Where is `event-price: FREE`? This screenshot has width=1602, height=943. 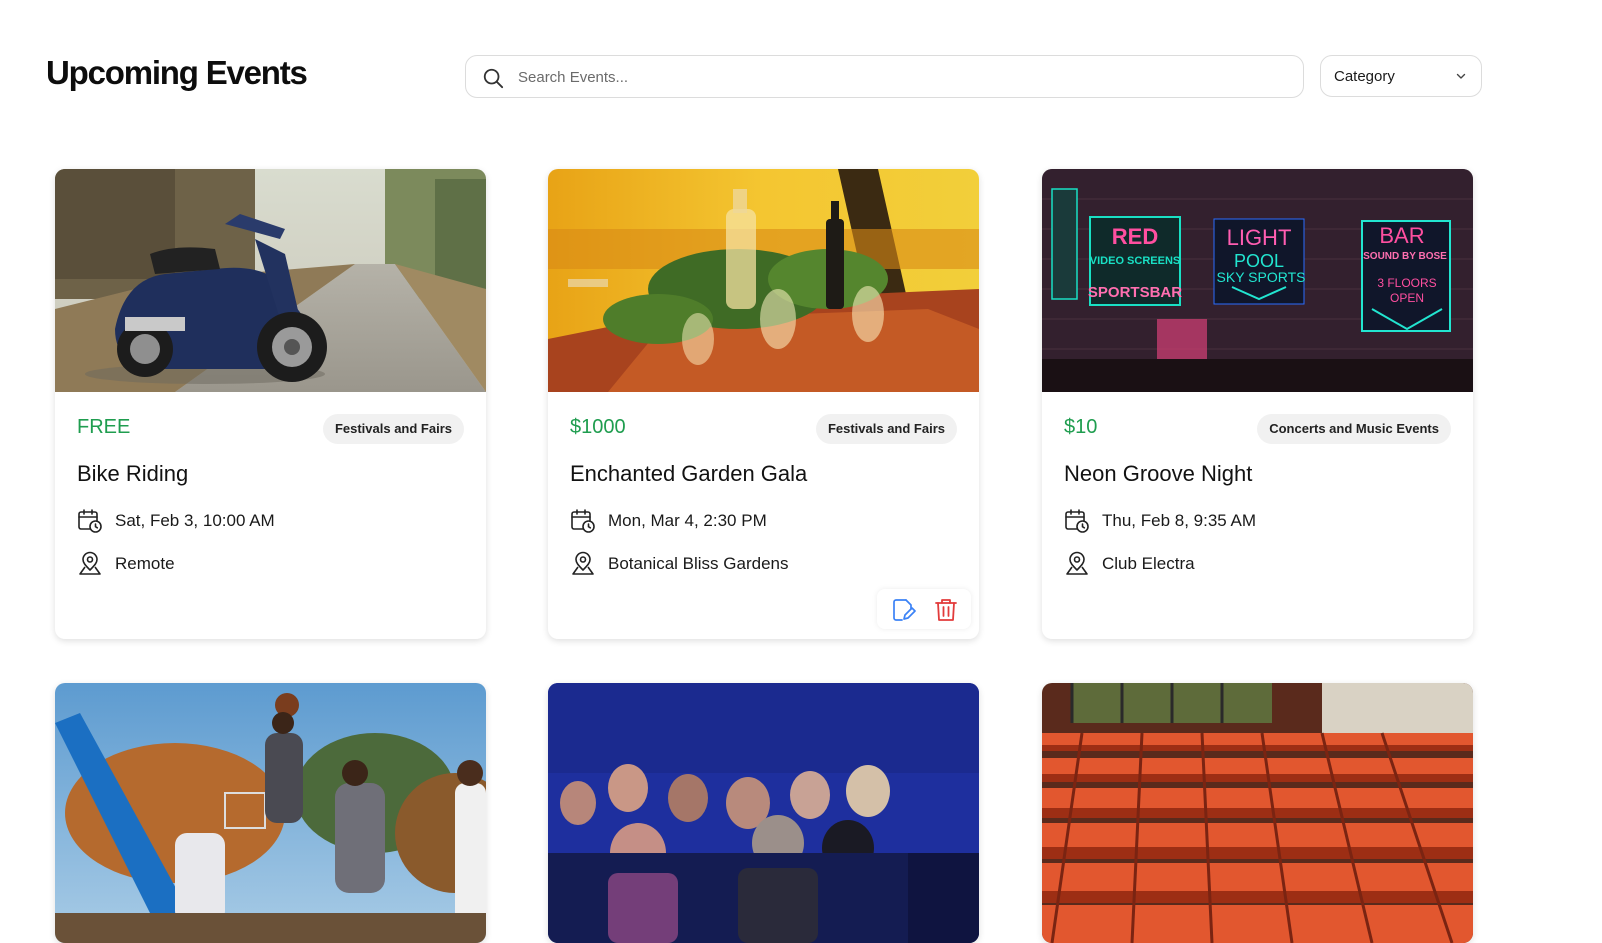 event-price: FREE is located at coordinates (104, 427).